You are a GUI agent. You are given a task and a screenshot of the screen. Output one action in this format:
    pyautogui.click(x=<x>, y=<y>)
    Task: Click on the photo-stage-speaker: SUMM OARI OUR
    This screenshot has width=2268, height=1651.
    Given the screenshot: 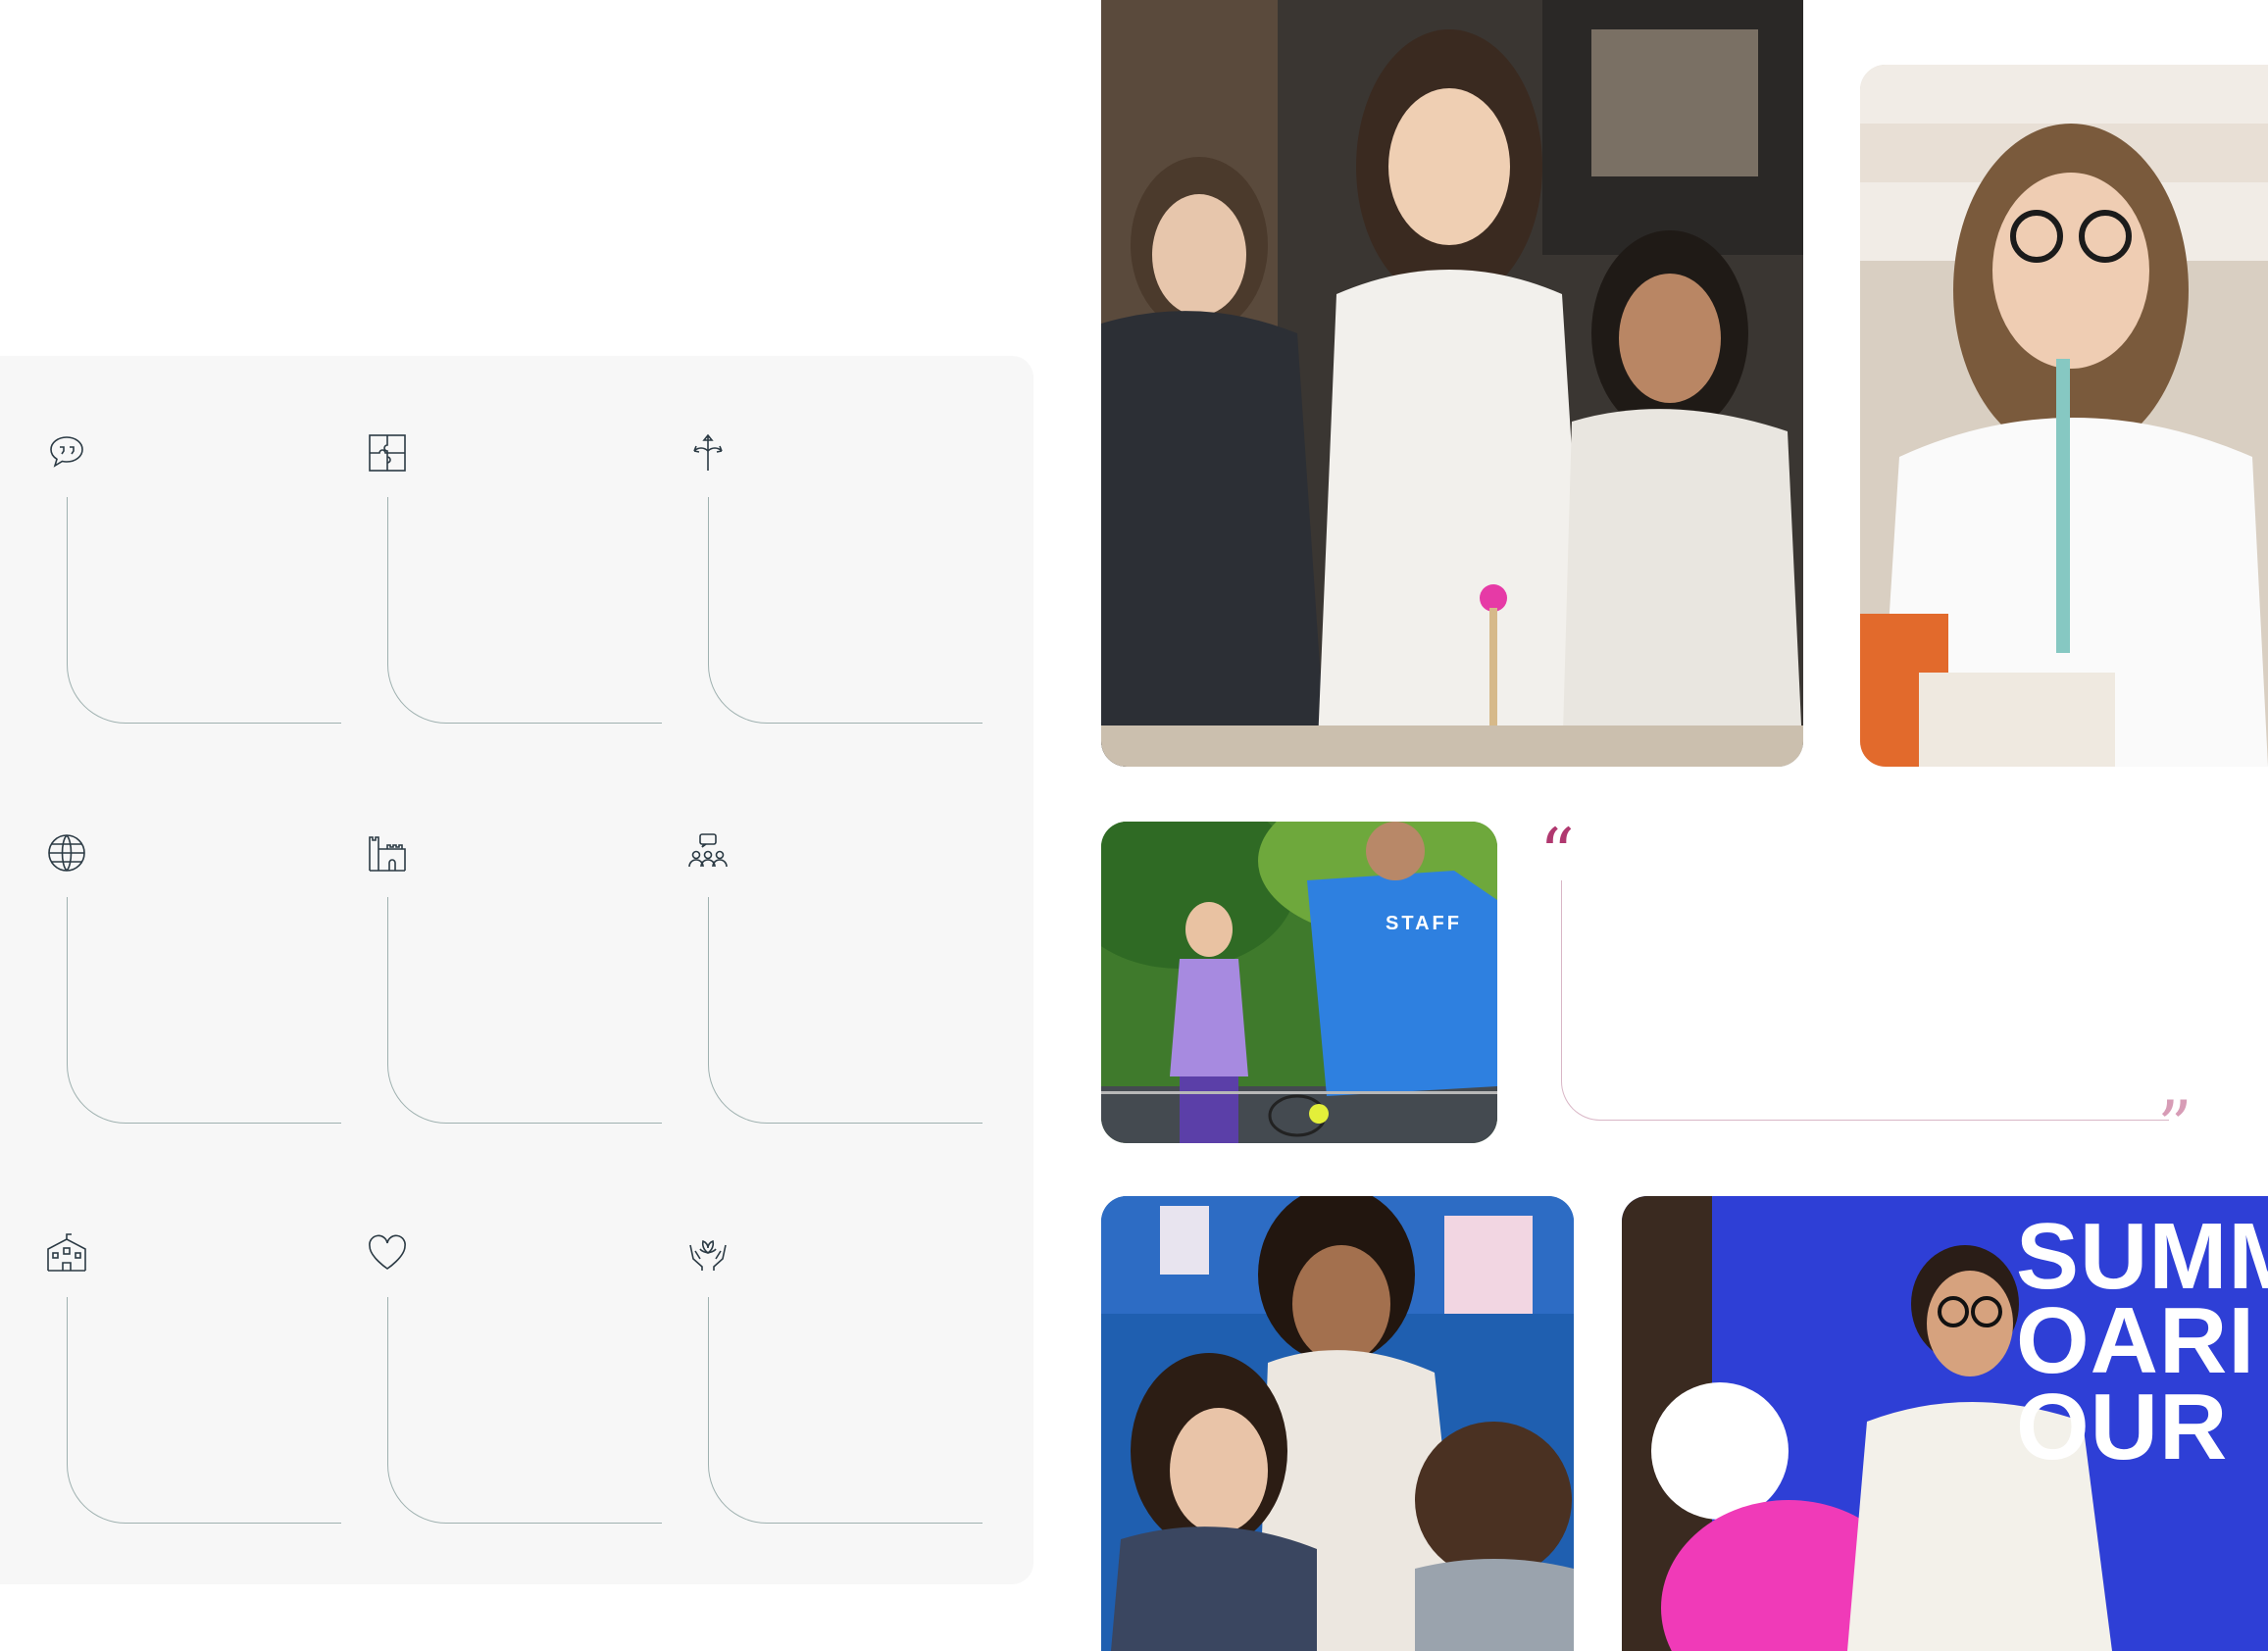 What is the action you would take?
    pyautogui.click(x=1945, y=1423)
    